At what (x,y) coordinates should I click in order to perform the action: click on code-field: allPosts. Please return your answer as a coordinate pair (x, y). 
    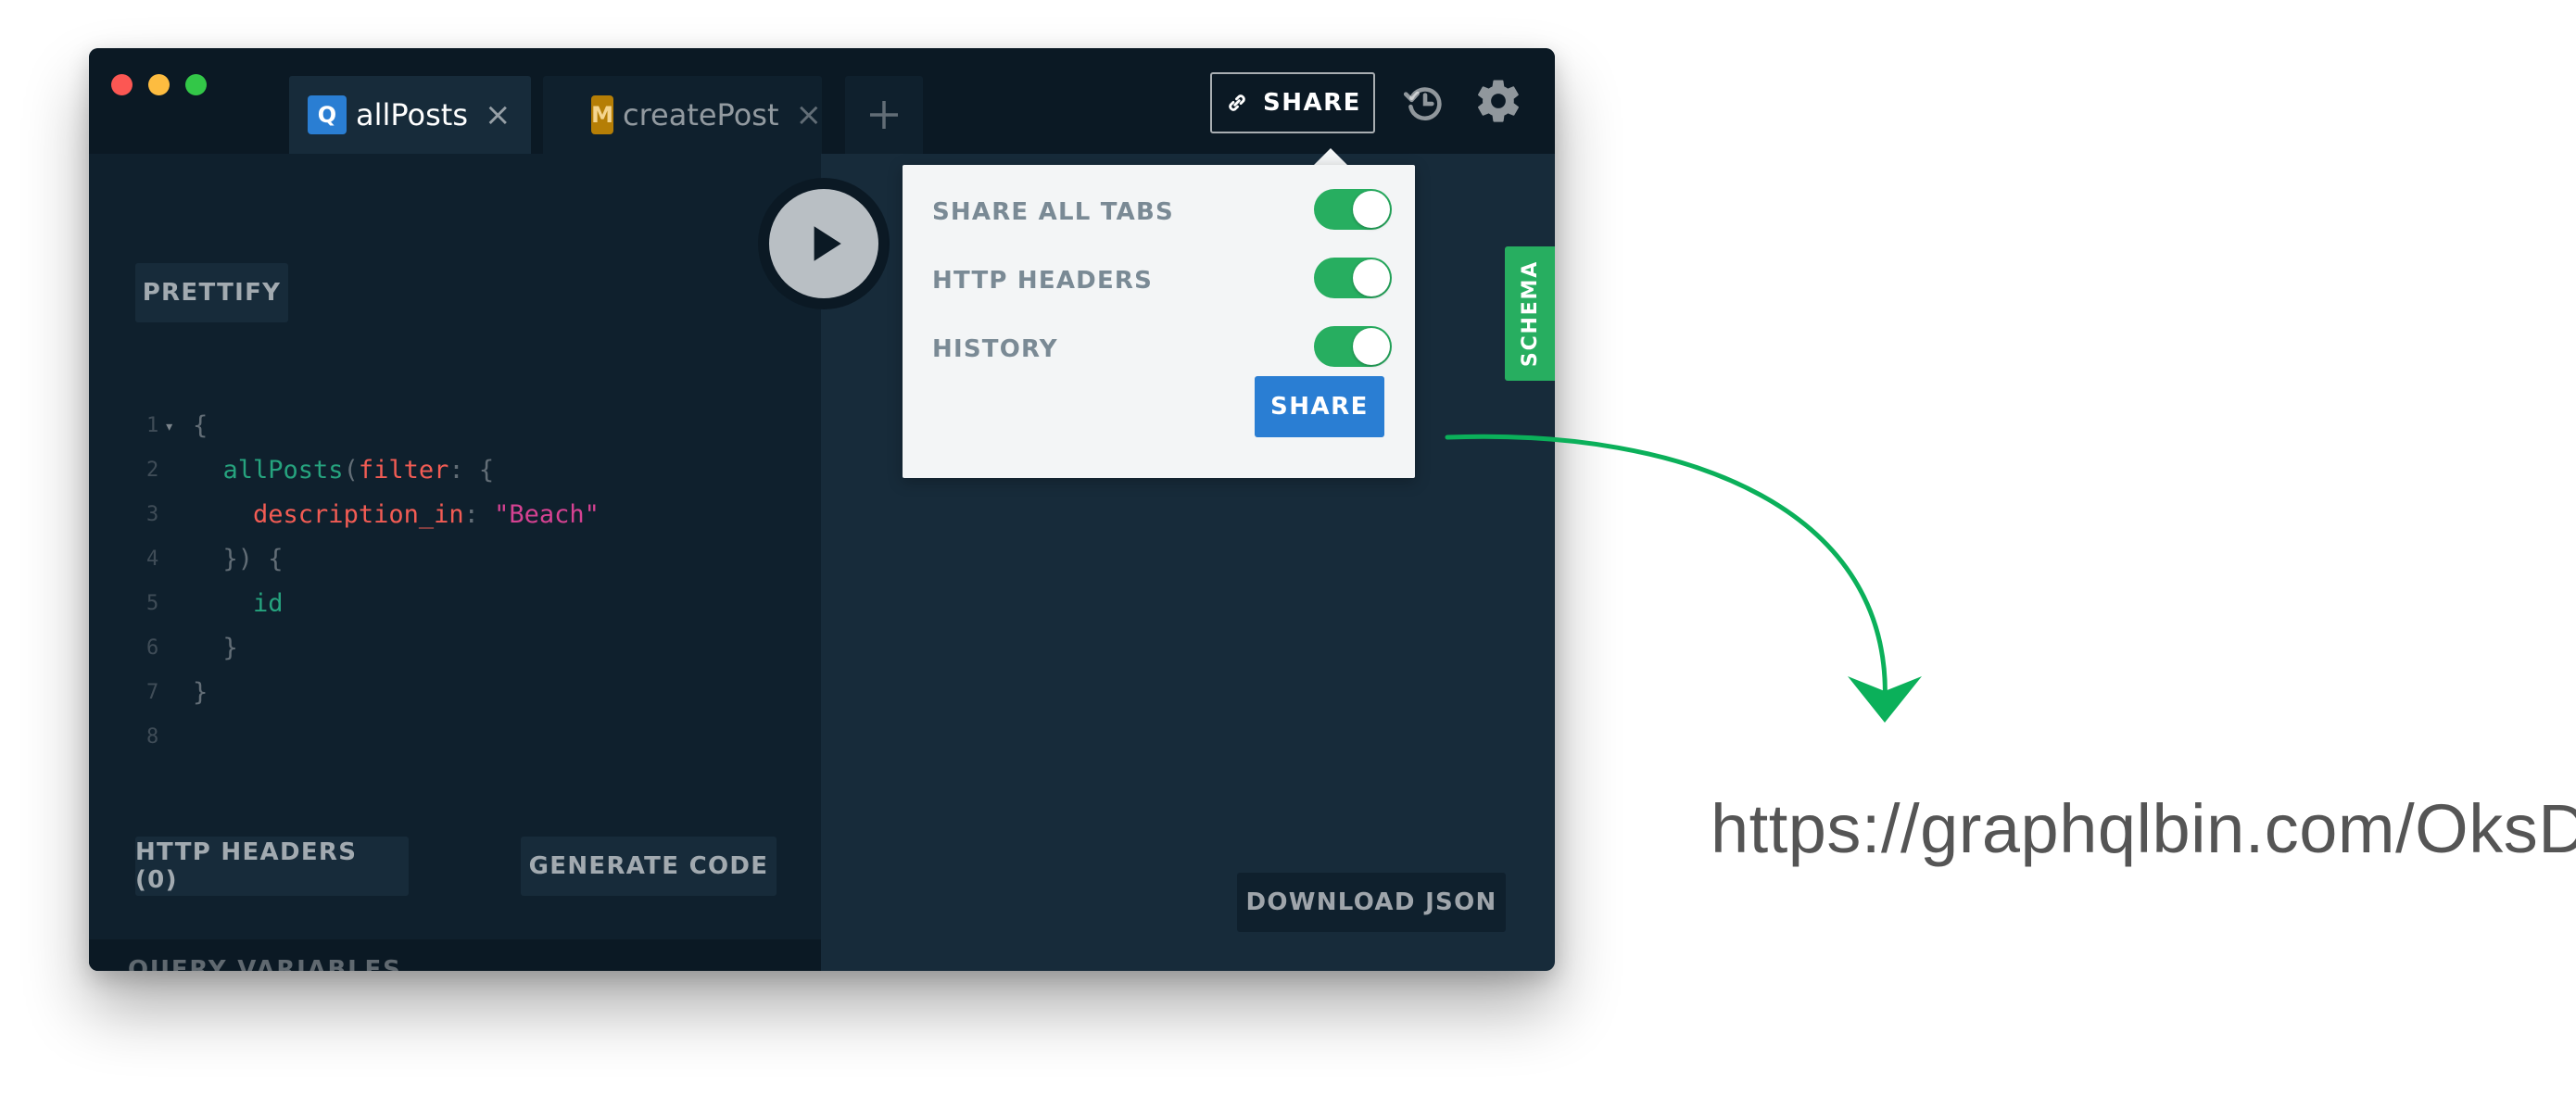
    Looking at the image, I should click on (283, 471).